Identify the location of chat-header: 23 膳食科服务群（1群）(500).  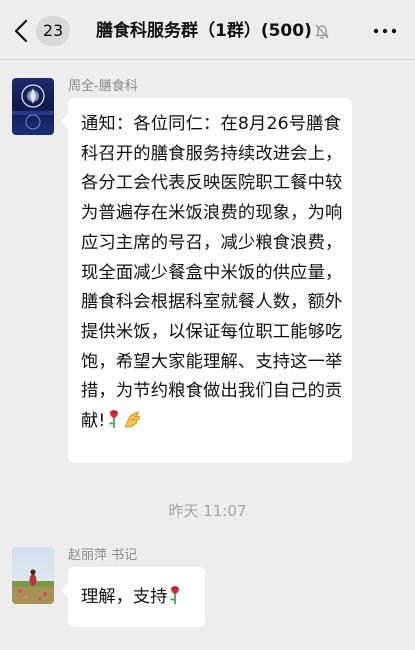
(207, 30).